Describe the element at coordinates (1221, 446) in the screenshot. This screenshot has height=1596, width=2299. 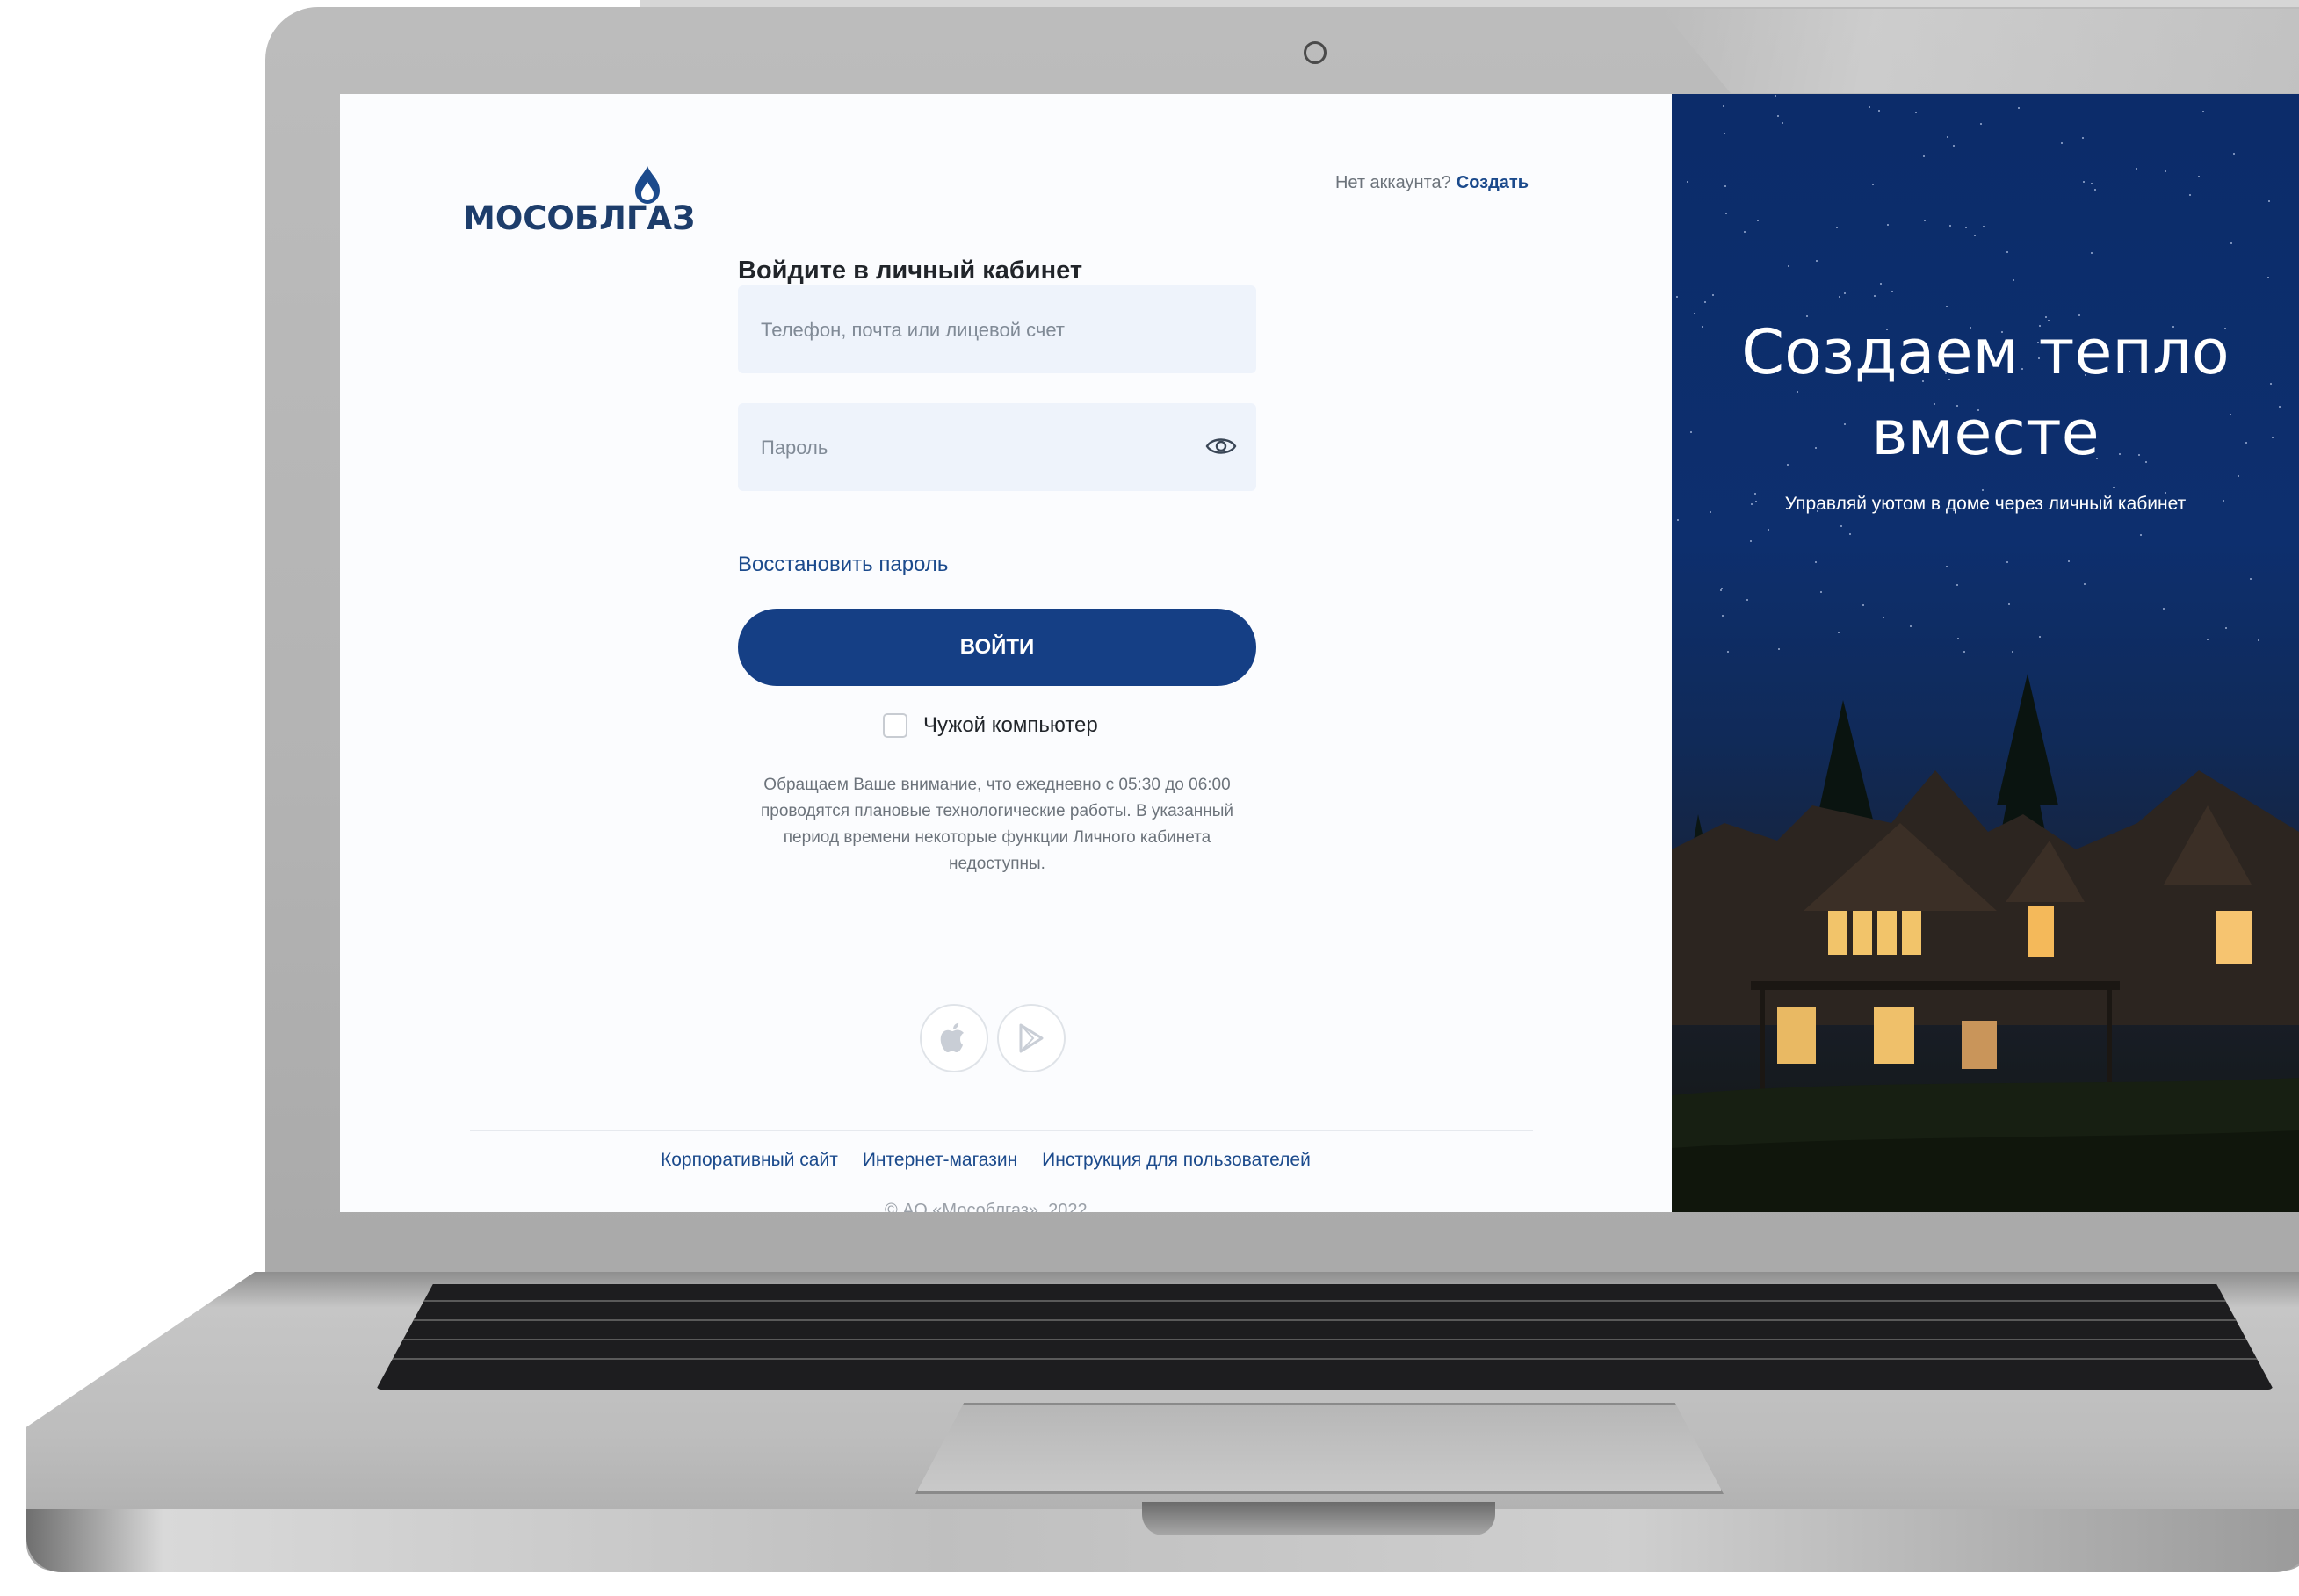
I see `show-password-icon` at that location.